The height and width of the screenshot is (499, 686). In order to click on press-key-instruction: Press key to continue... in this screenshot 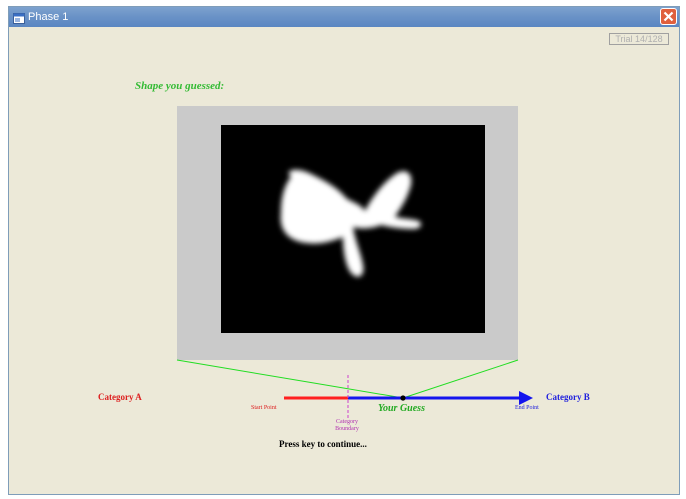, I will do `click(323, 444)`.